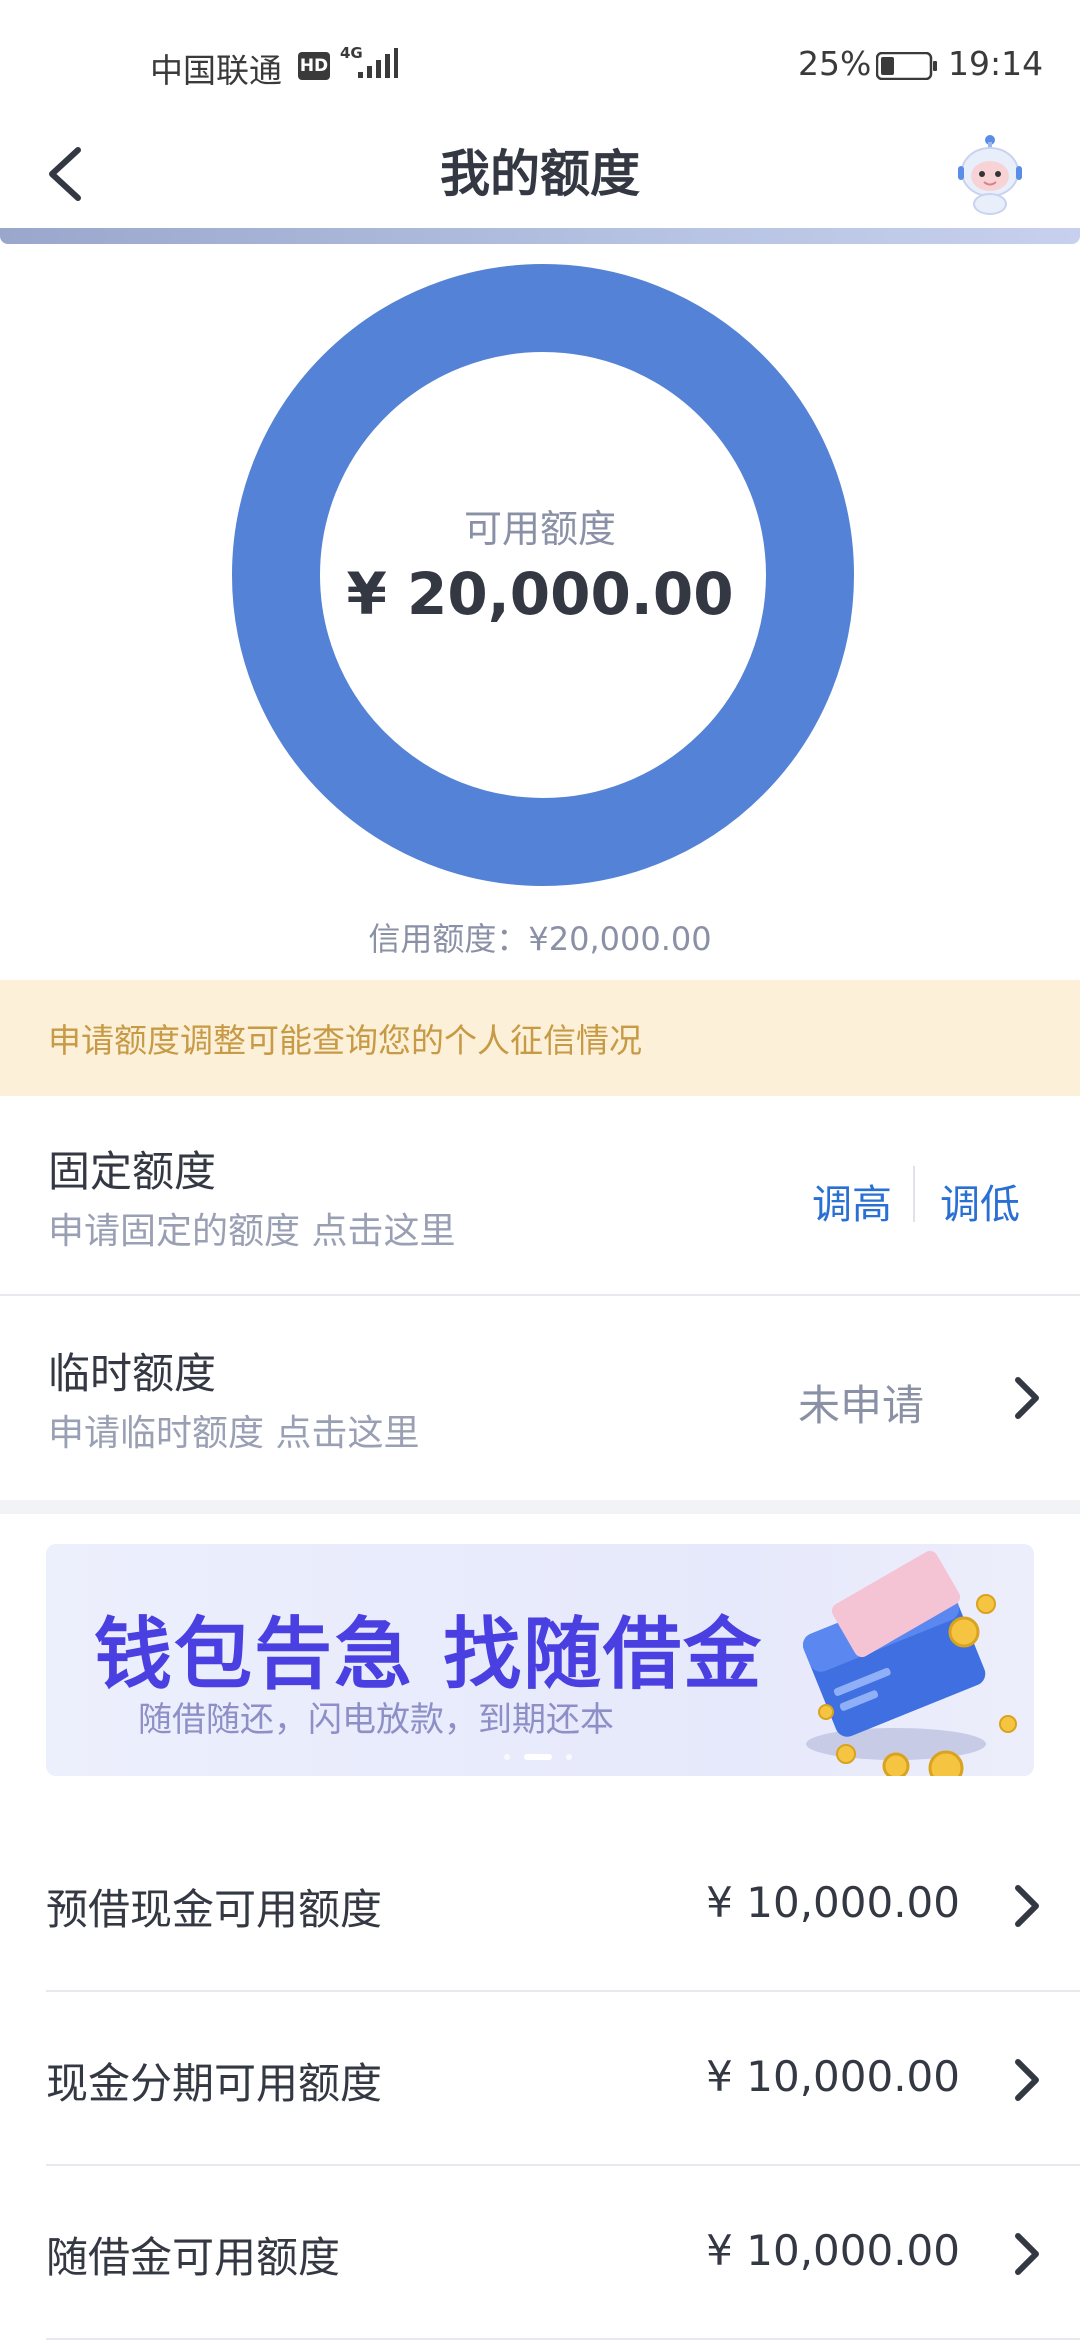  Describe the element at coordinates (540, 236) in the screenshot. I see `header-accent-bar` at that location.